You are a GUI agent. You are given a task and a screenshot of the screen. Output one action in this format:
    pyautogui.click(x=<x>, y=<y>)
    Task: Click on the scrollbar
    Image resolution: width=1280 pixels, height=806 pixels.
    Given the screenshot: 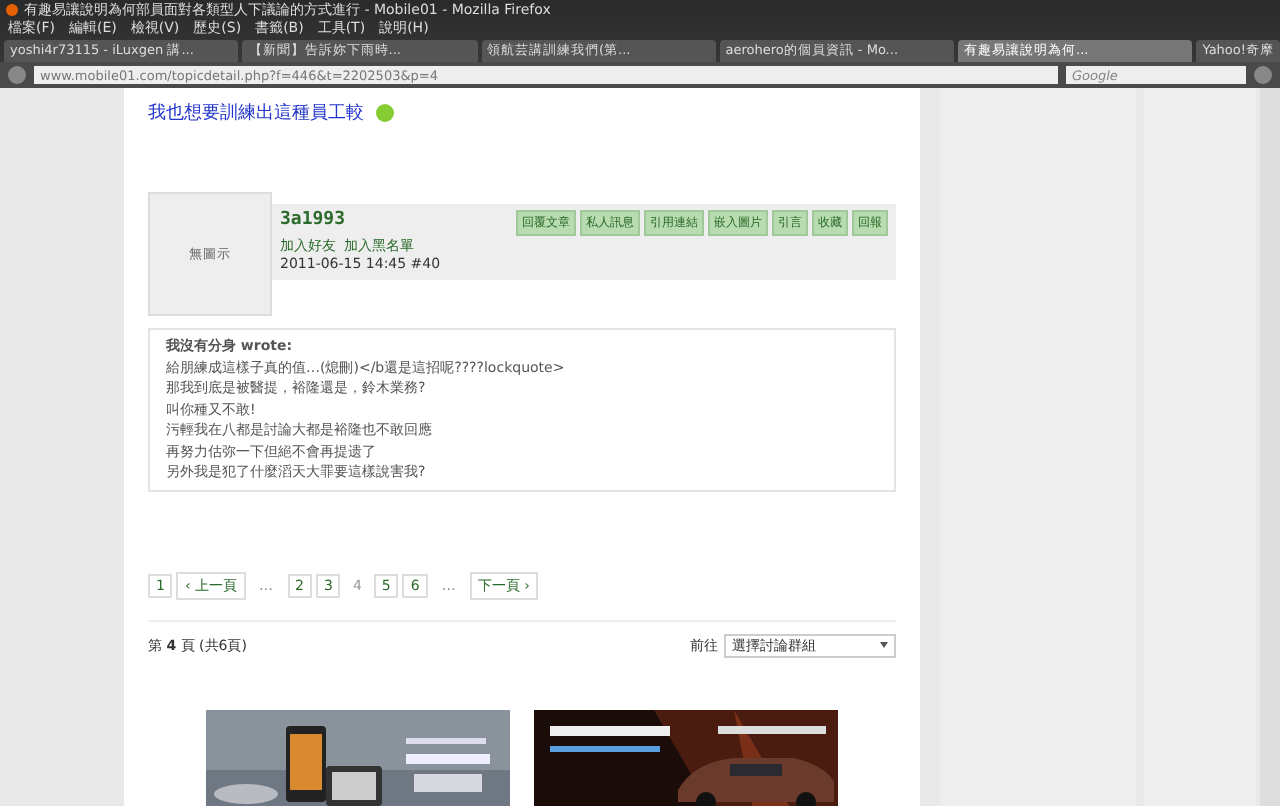 What is the action you would take?
    pyautogui.click(x=1270, y=447)
    